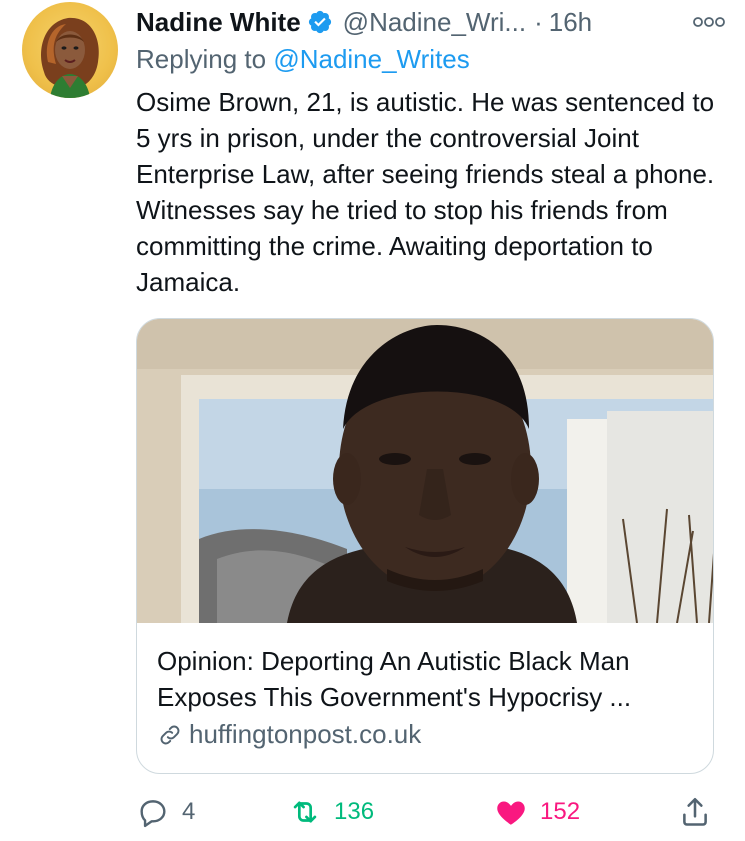  I want to click on retweet-icon, so click(305, 812).